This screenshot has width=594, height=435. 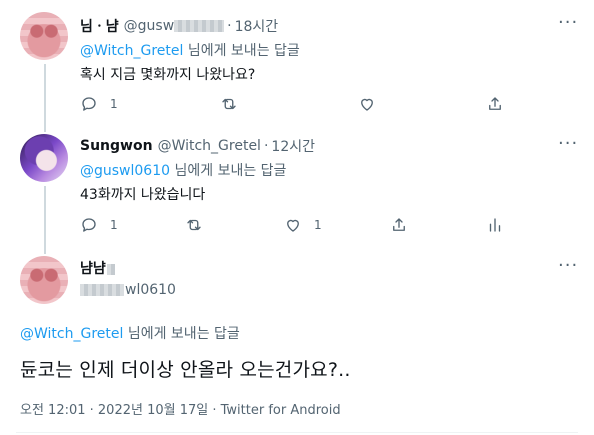 I want to click on like-button, so click(x=373, y=104).